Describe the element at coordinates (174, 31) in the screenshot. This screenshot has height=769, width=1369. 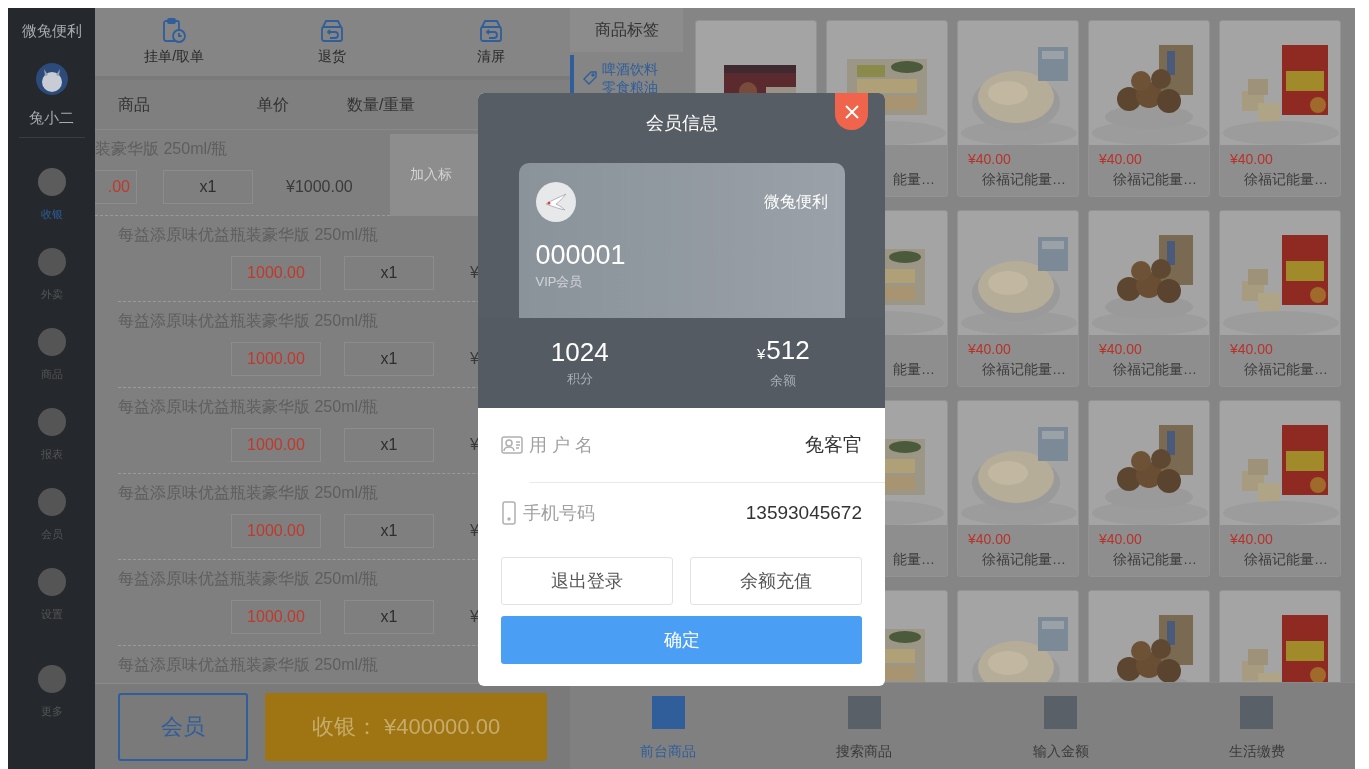
I see `clipboard-clock-icon` at that location.